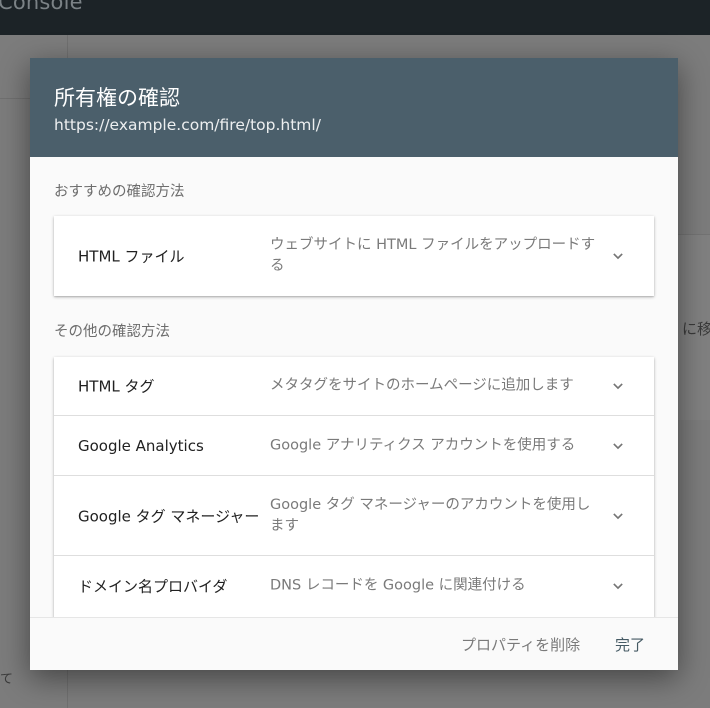 The height and width of the screenshot is (708, 710). I want to click on method-title: Google Analytics, so click(141, 445).